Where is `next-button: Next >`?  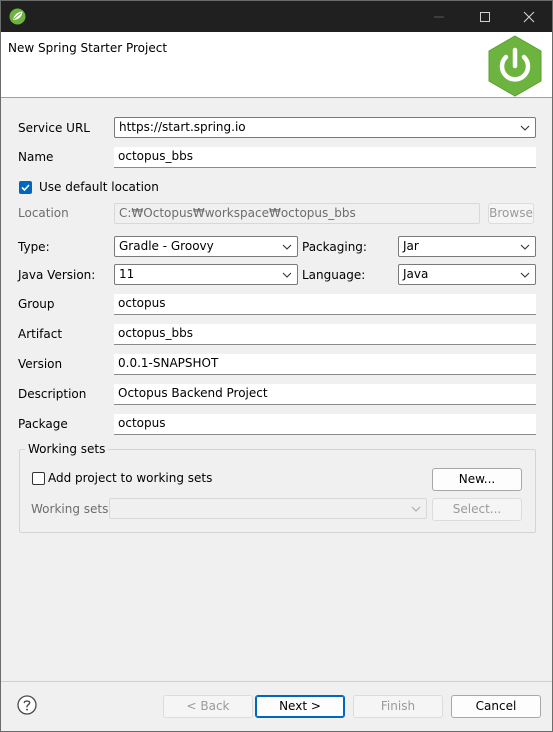
next-button: Next > is located at coordinates (300, 706).